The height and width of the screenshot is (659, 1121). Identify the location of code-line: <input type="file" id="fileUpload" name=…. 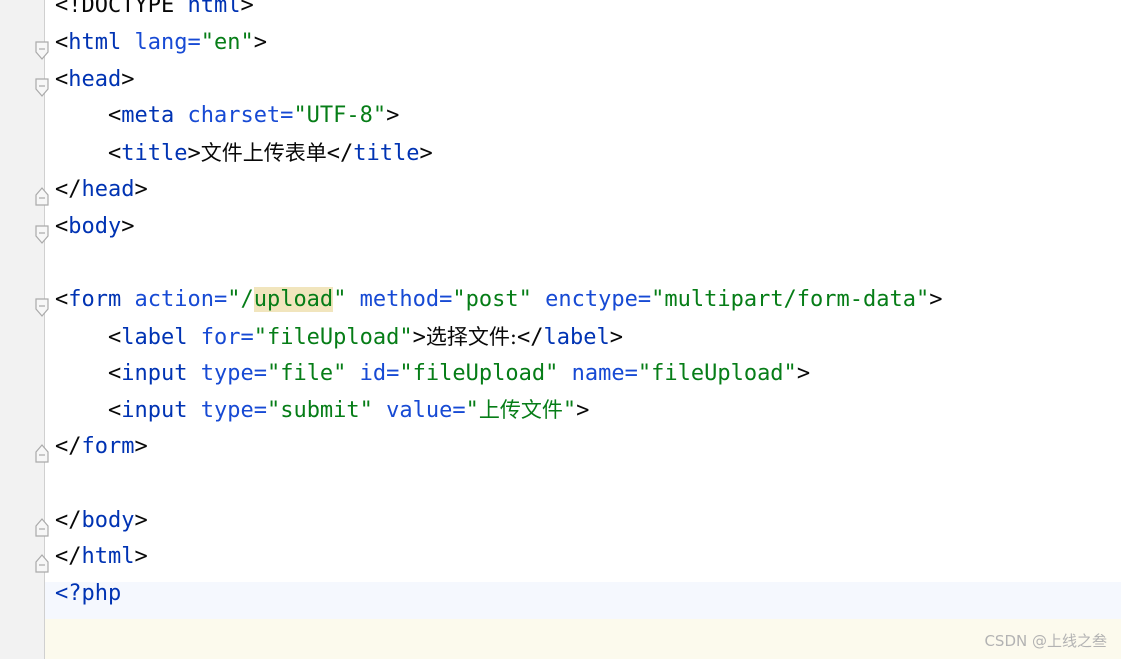
(583, 380).